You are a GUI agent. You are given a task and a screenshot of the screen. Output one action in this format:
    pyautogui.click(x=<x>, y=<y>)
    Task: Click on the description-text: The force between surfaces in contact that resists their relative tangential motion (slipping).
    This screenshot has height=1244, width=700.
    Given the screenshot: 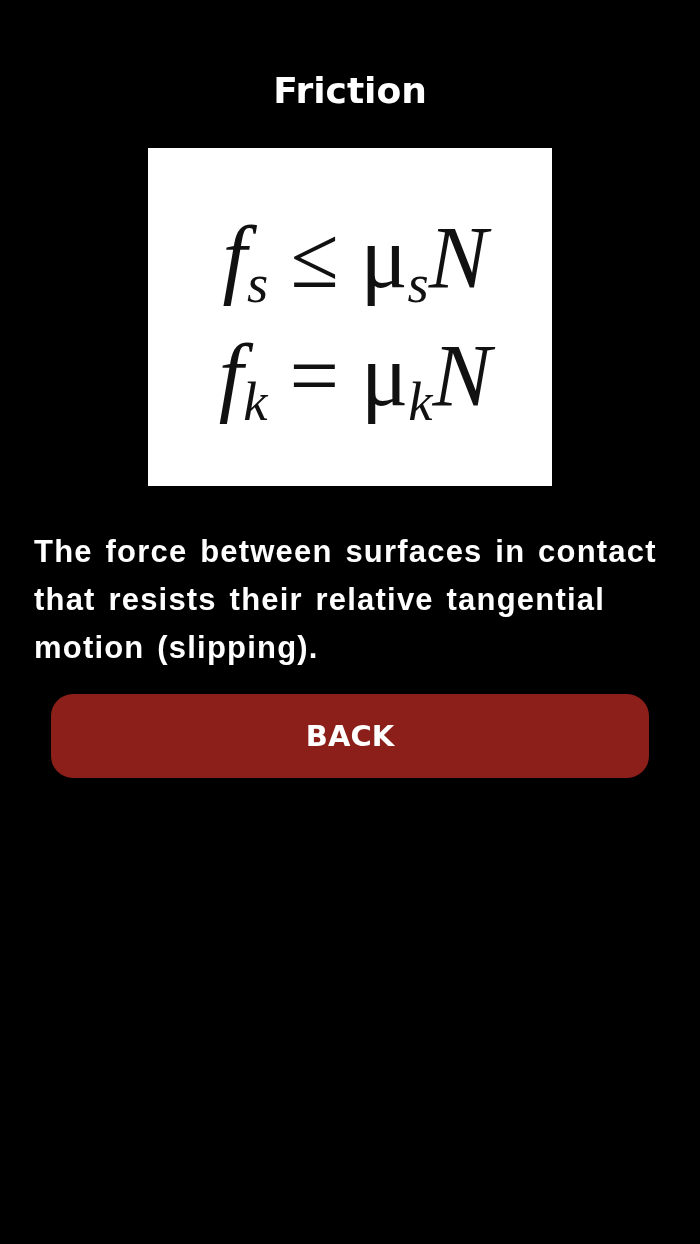 What is the action you would take?
    pyautogui.click(x=345, y=600)
    